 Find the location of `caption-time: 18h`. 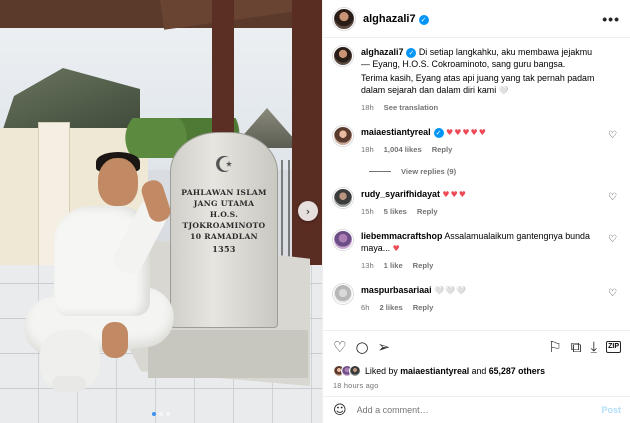

caption-time: 18h is located at coordinates (367, 108).